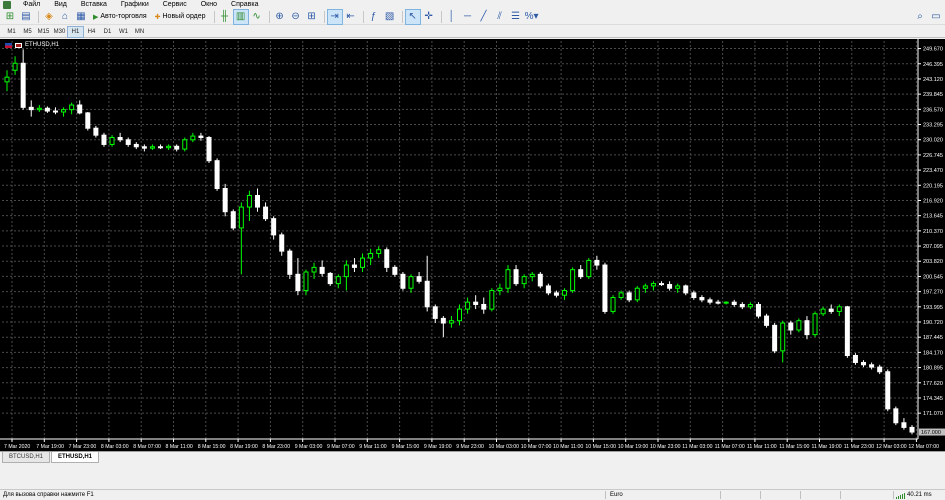 The height and width of the screenshot is (500, 945). Describe the element at coordinates (374, 17) in the screenshot. I see `indicators-icon: ƒ` at that location.